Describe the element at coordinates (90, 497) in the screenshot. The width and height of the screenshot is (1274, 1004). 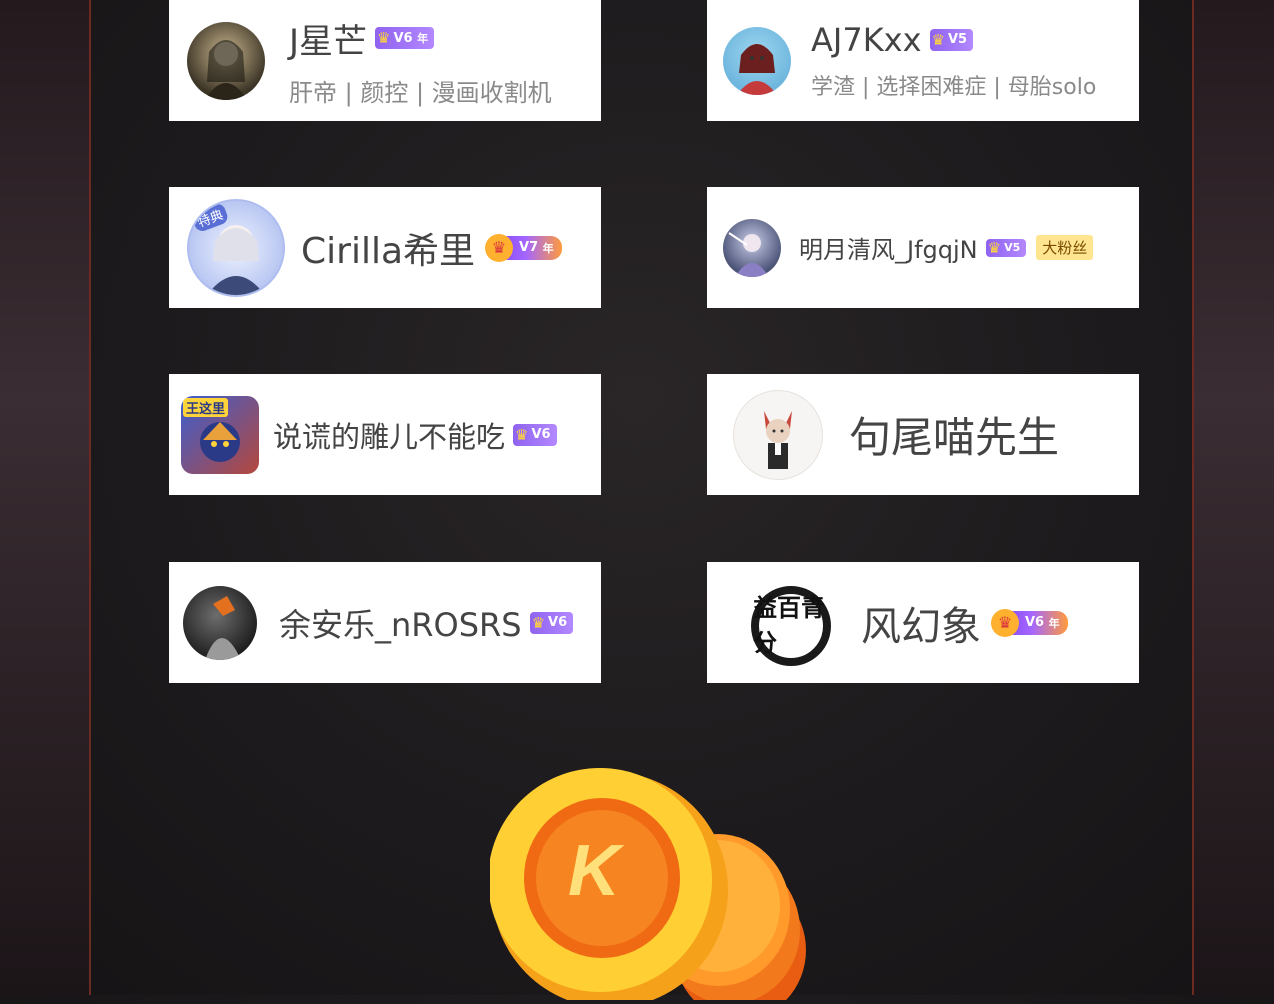
I see `frame-border-left` at that location.